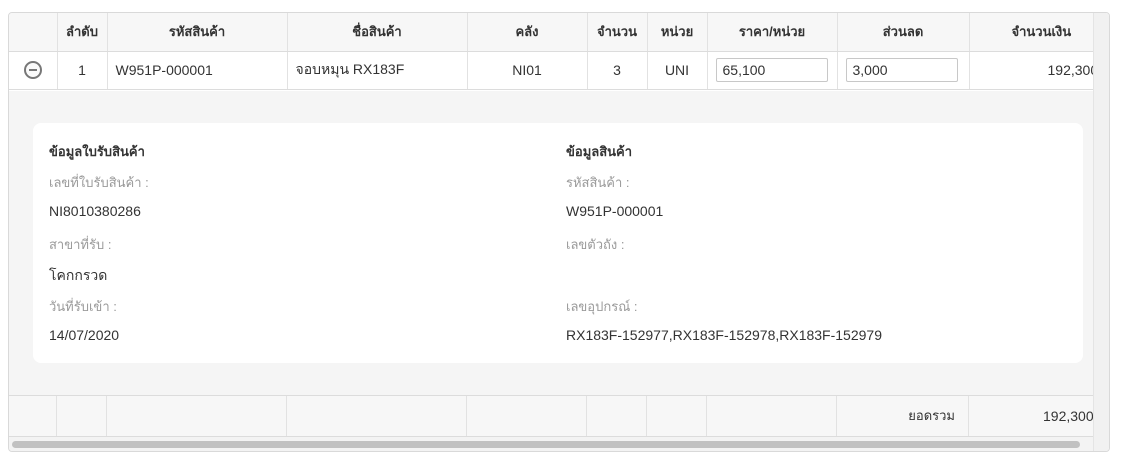  Describe the element at coordinates (595, 244) in the screenshot. I see `tank-no-label: เลขตัวถัง :` at that location.